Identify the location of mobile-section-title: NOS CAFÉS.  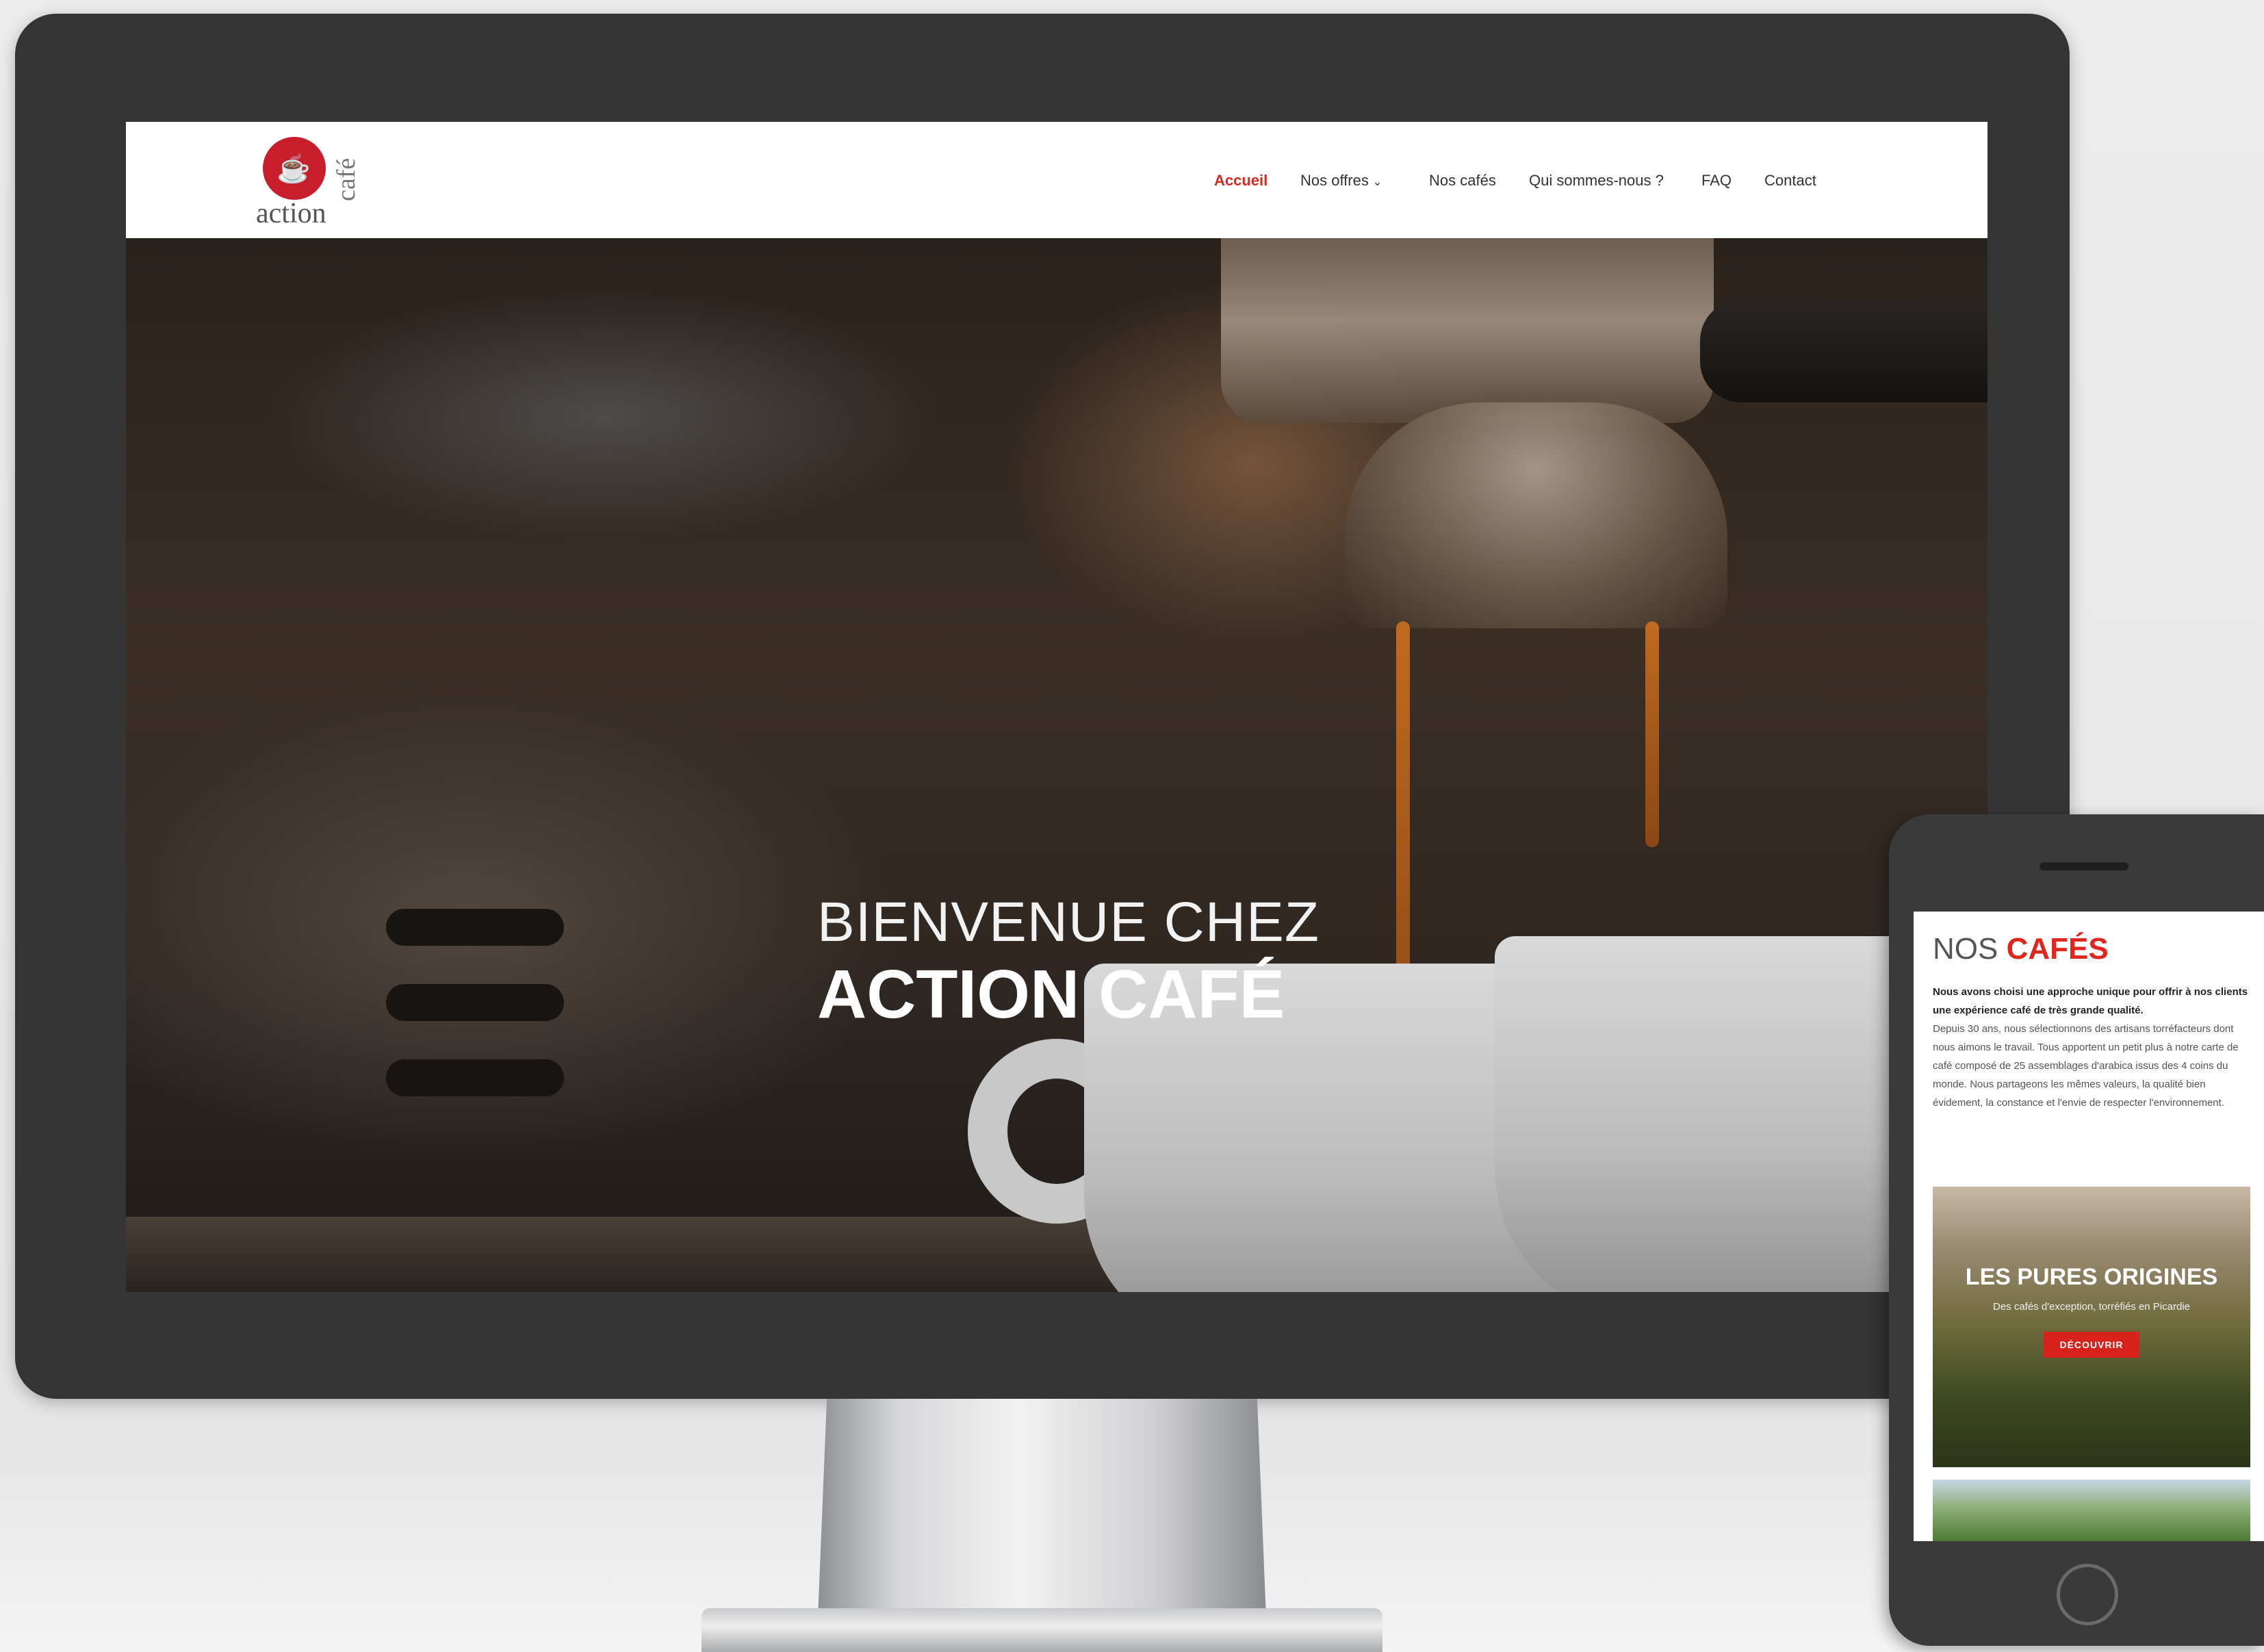
(2021, 950).